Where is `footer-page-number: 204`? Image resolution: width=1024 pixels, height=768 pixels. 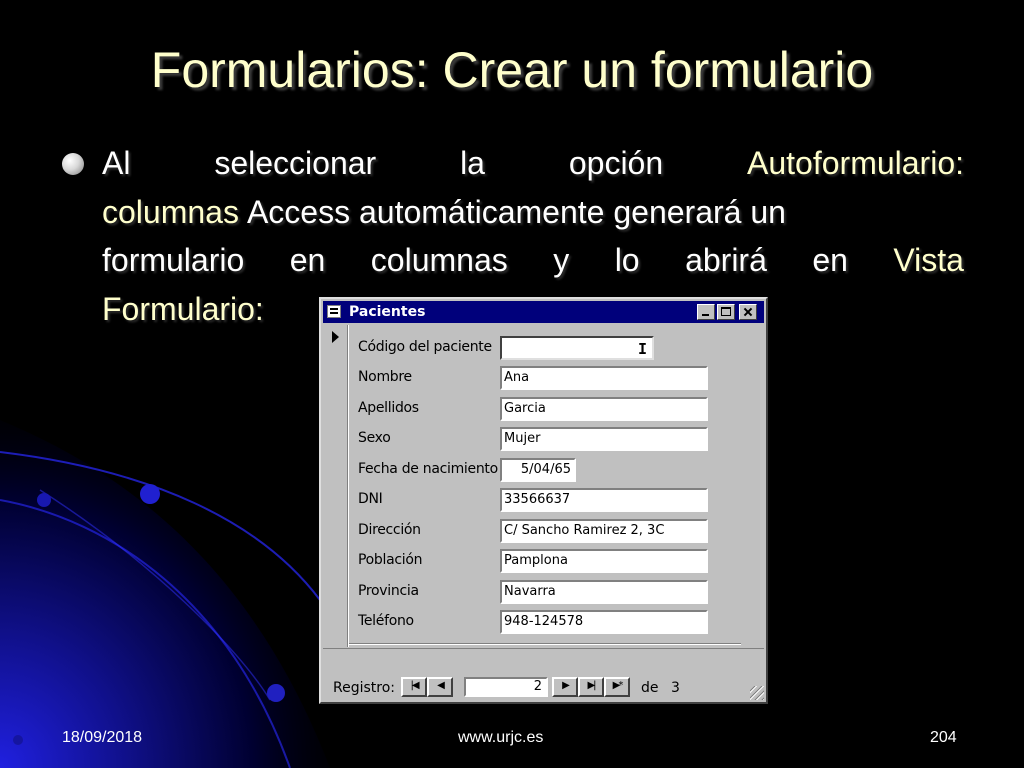 footer-page-number: 204 is located at coordinates (943, 737).